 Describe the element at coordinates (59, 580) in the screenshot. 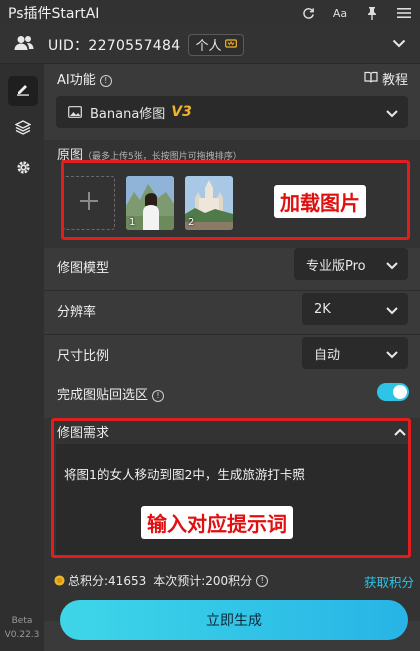

I see `coin-icon` at that location.